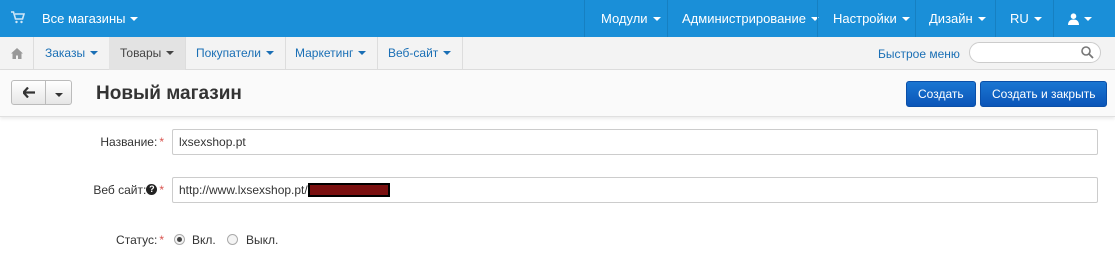  What do you see at coordinates (865, 18) in the screenshot?
I see `menu-settings-label: Настройки` at bounding box center [865, 18].